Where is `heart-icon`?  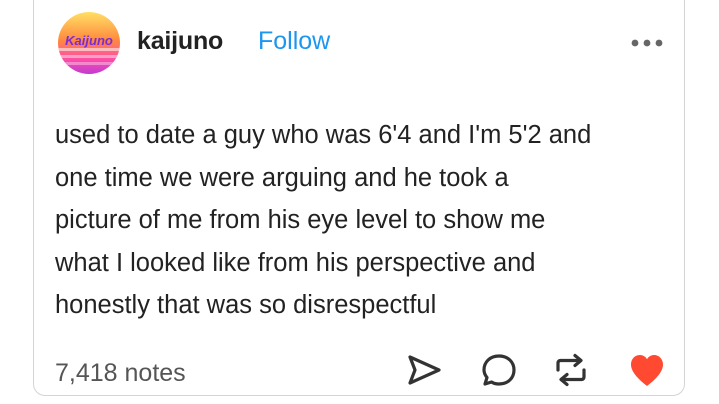
heart-icon is located at coordinates (647, 370).